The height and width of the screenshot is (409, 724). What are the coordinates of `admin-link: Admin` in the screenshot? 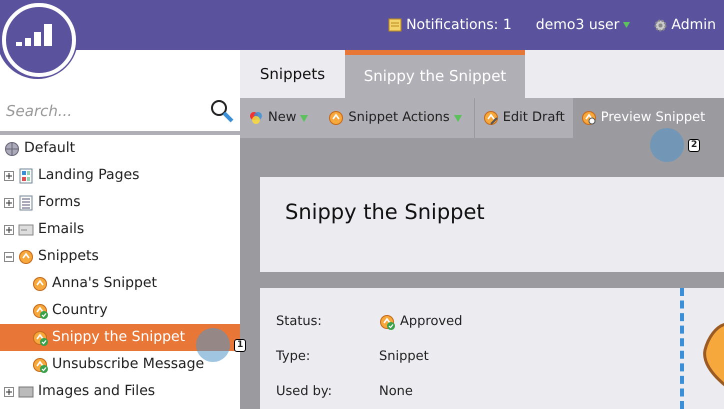 It's located at (685, 25).